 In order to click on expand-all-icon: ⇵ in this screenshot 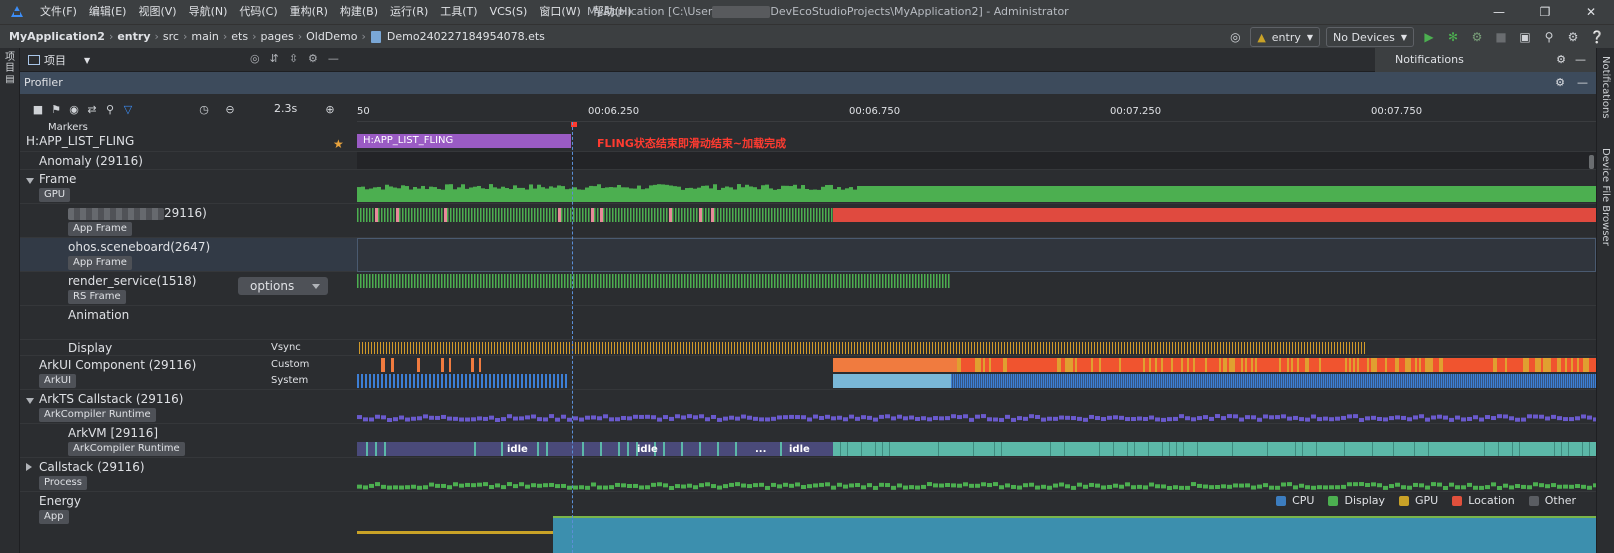, I will do `click(274, 58)`.